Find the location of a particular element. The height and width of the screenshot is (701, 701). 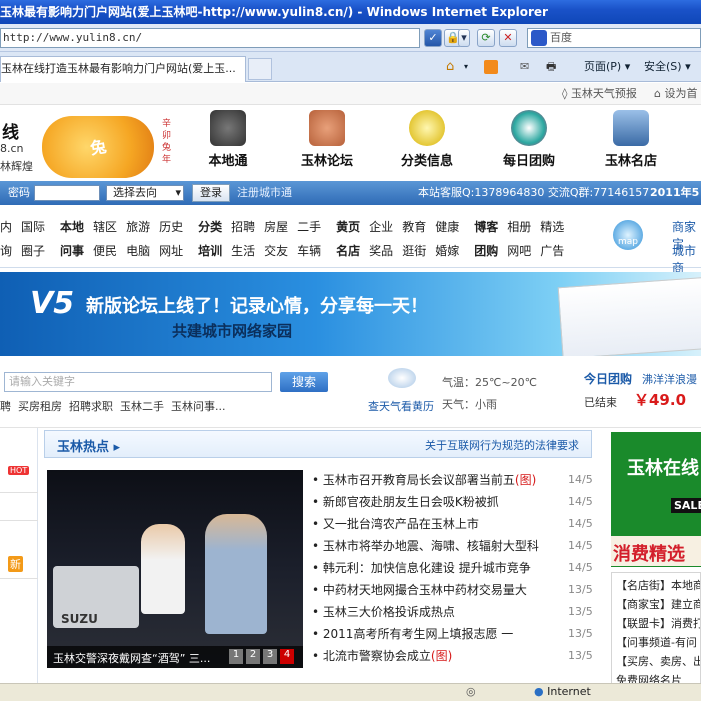

right-link-city: 城市商 is located at coordinates (686, 259).